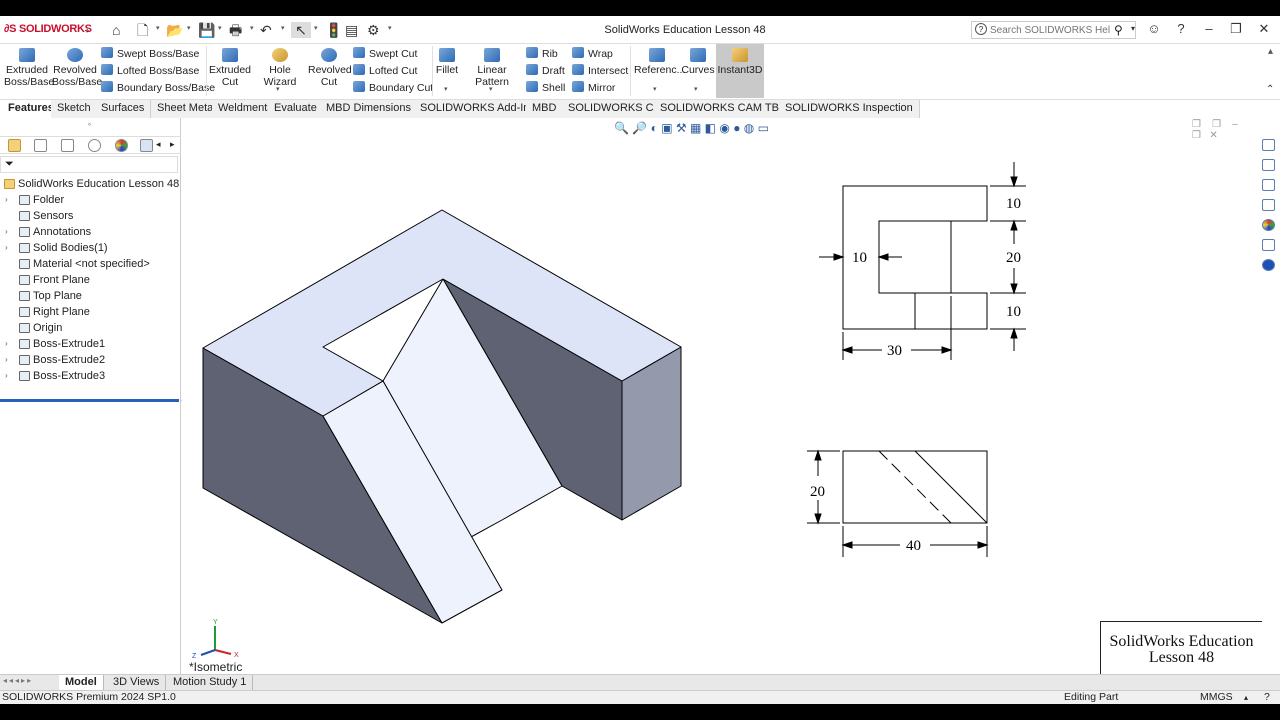  Describe the element at coordinates (385, 70) in the screenshot. I see `lofted-cut-button: Lofted Cut` at that location.